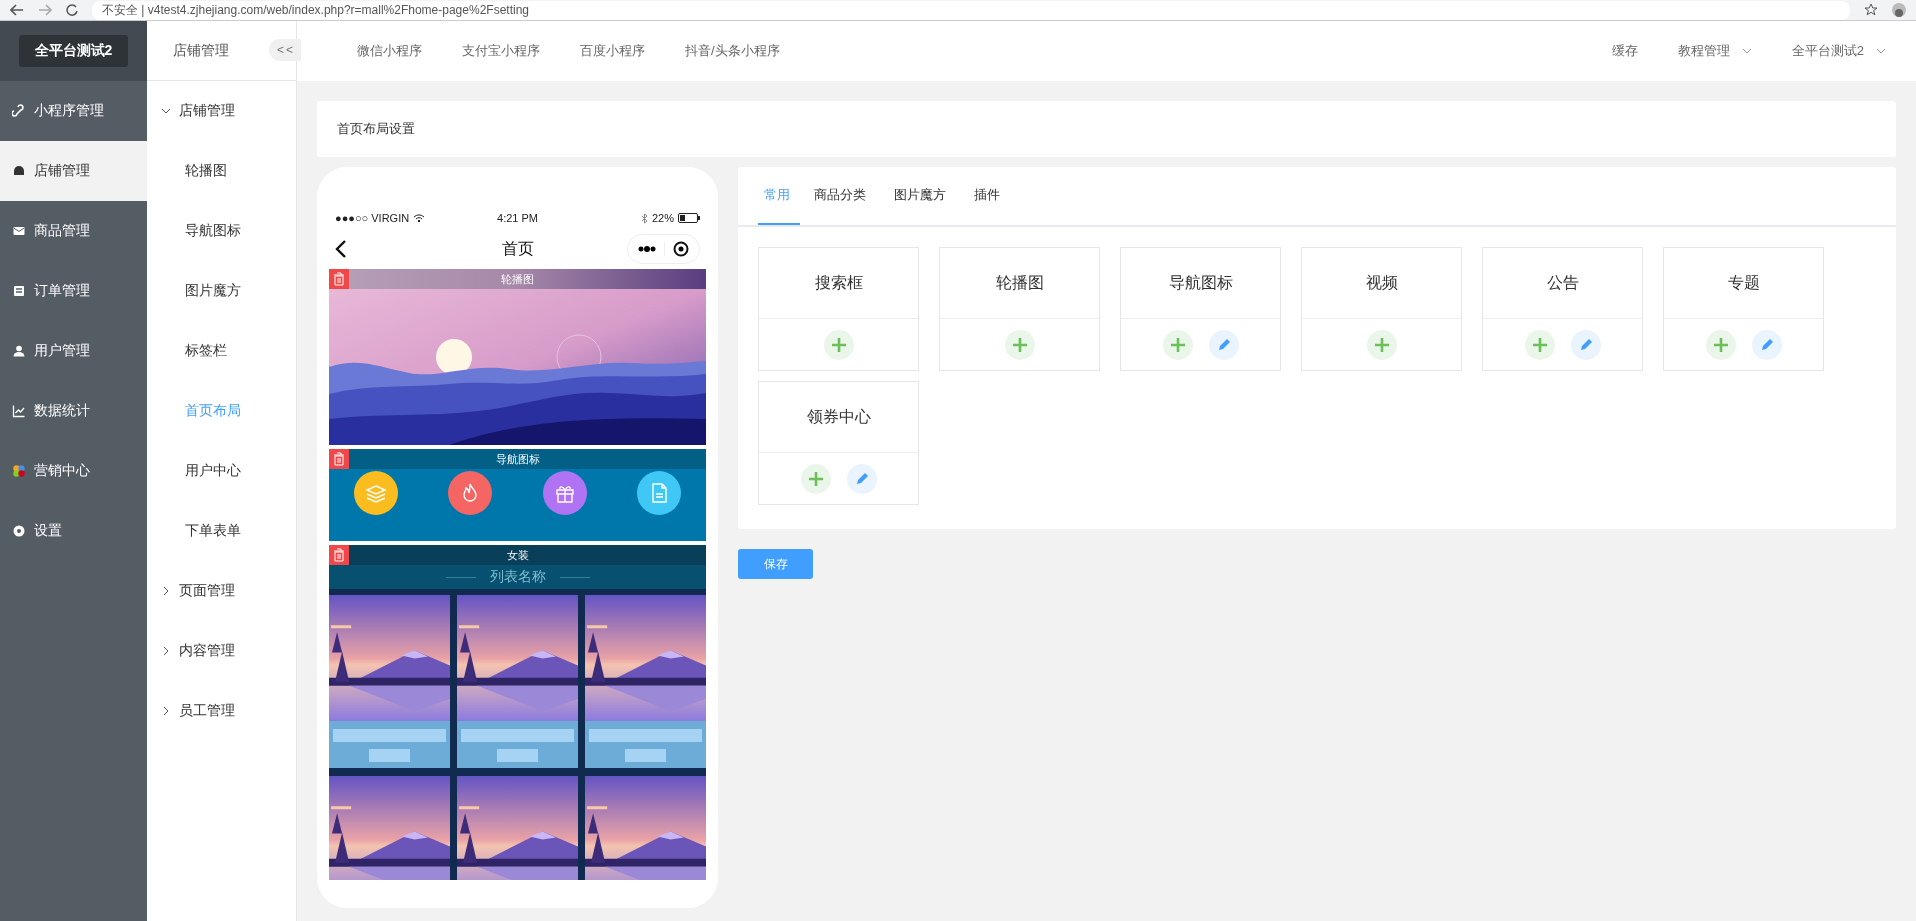 This screenshot has width=1916, height=921. I want to click on submenu-title: 店铺管理, so click(201, 50).